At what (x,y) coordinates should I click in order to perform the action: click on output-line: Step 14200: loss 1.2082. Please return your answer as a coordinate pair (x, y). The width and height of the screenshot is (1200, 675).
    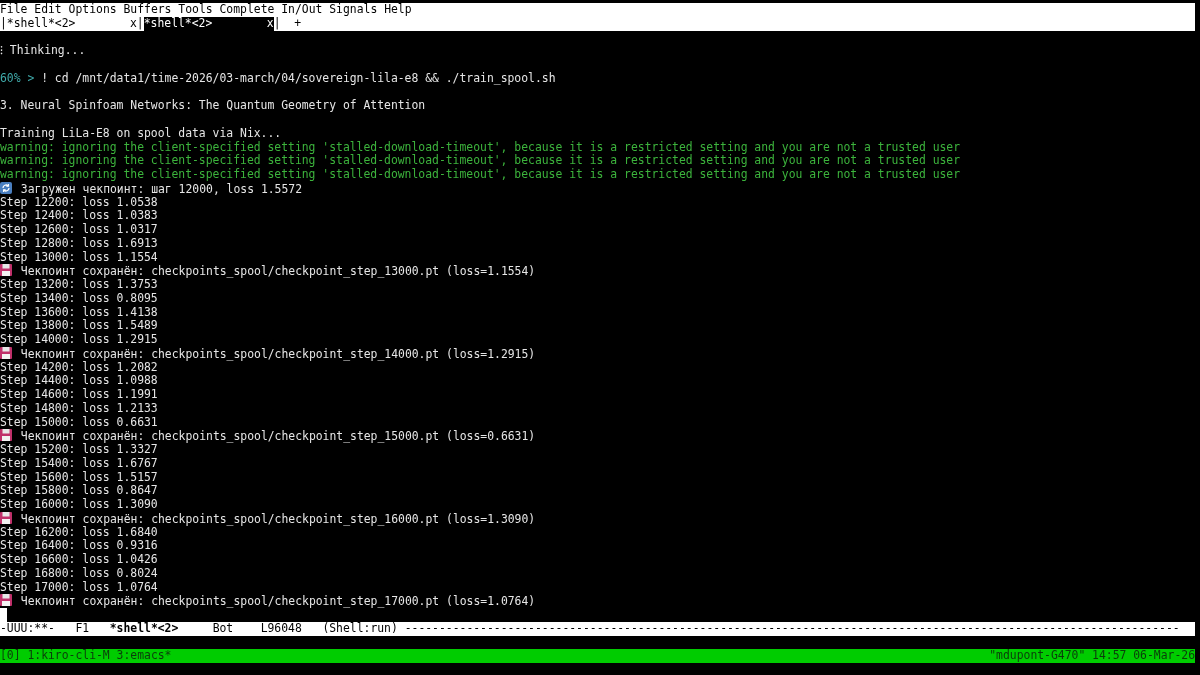
    Looking at the image, I should click on (79, 366).